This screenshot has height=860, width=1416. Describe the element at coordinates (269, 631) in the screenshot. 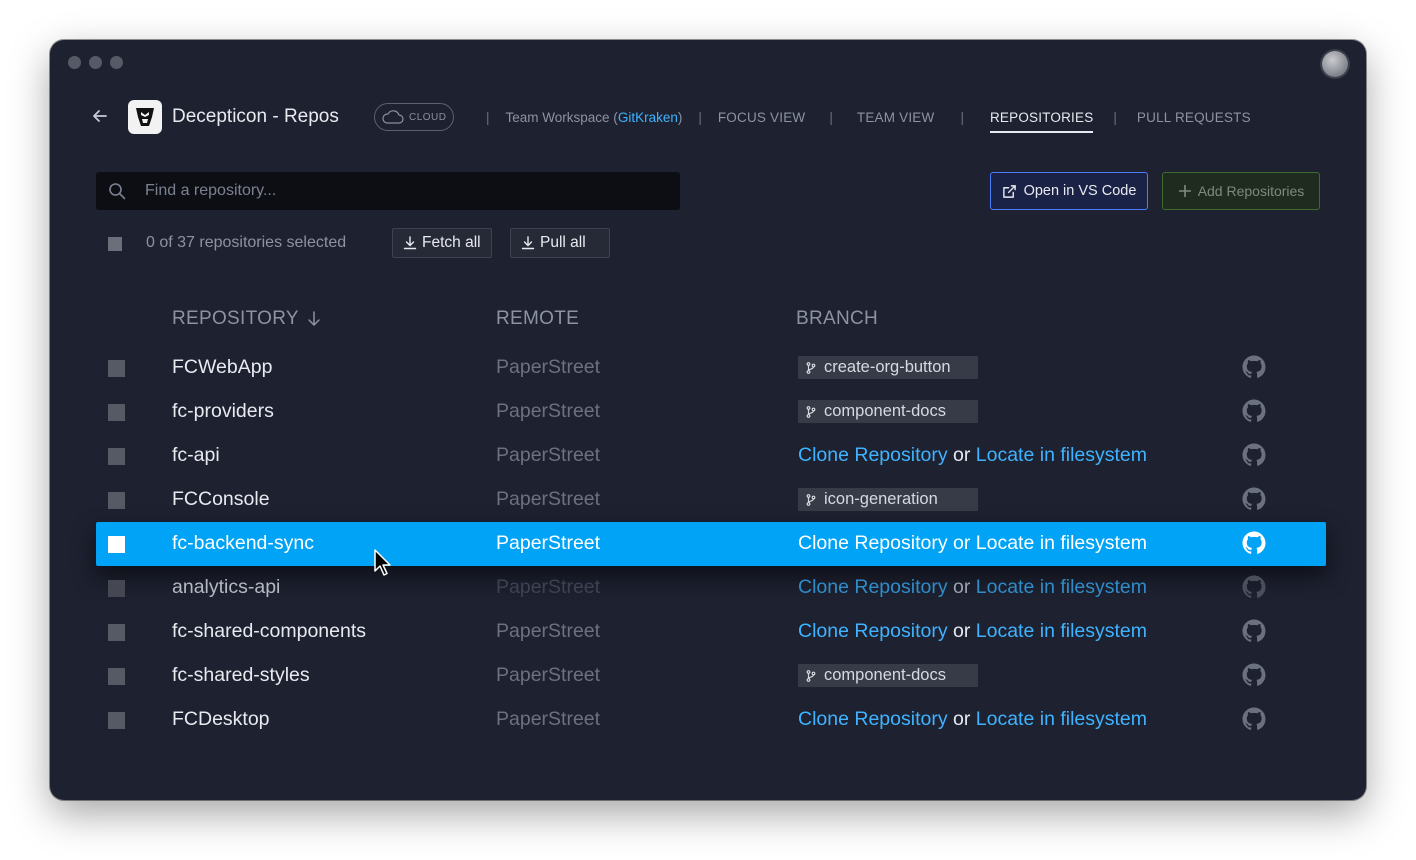

I see `repository-name: fc-shared-components` at that location.